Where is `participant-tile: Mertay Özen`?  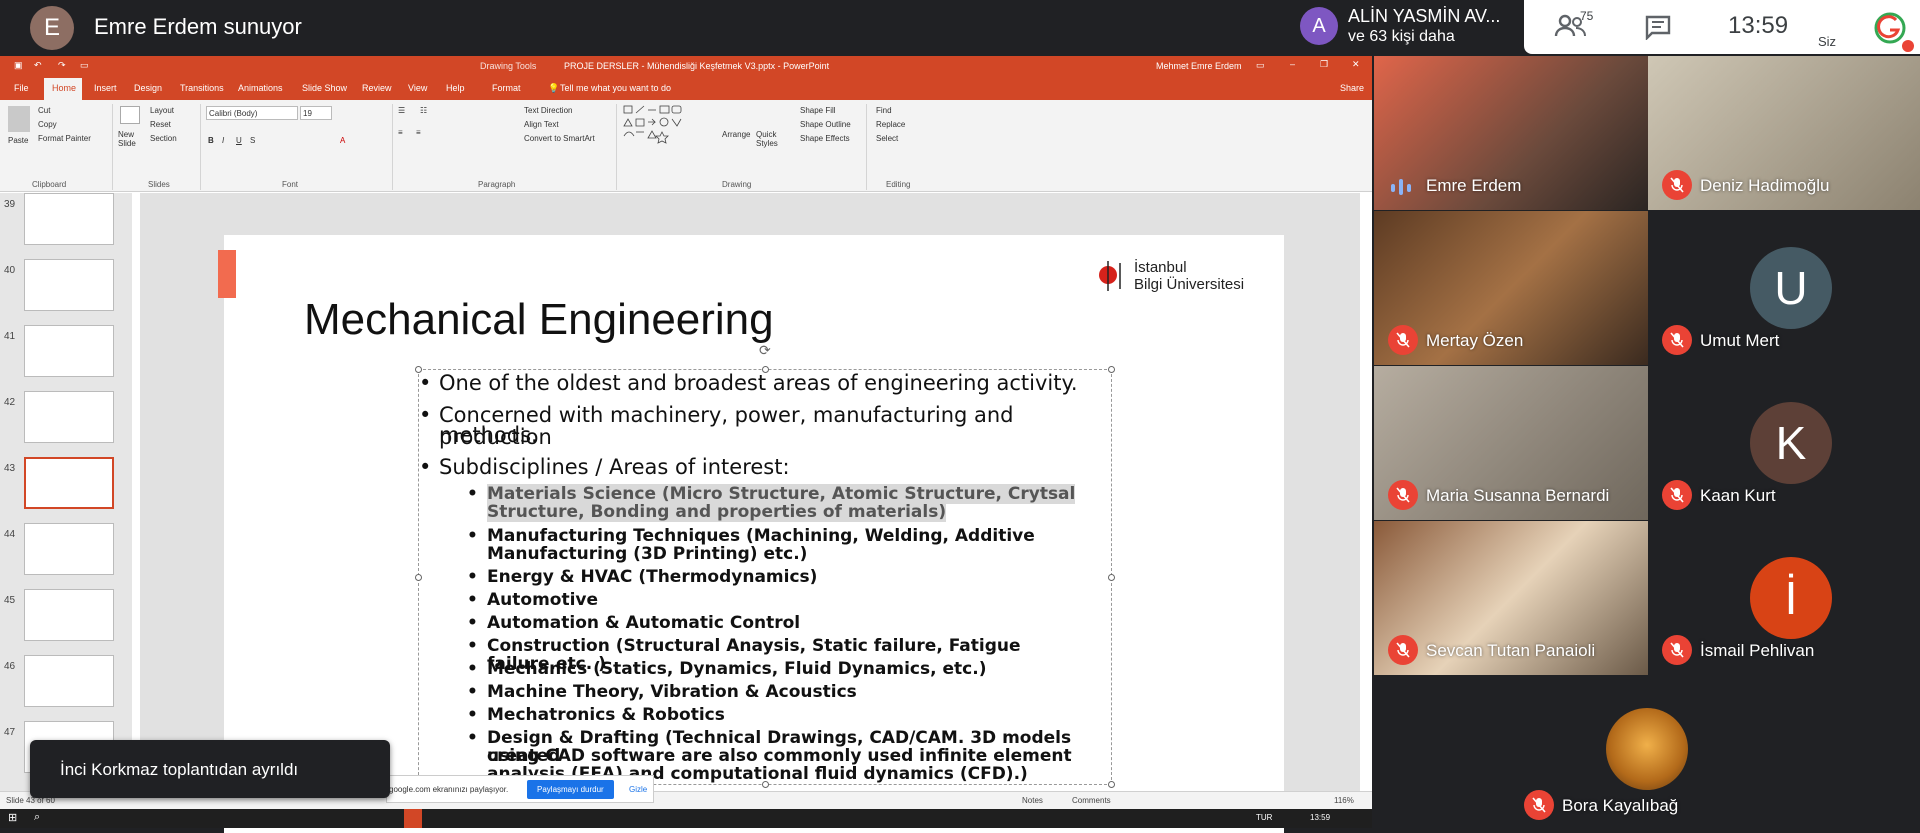 participant-tile: Mertay Özen is located at coordinates (1511, 288).